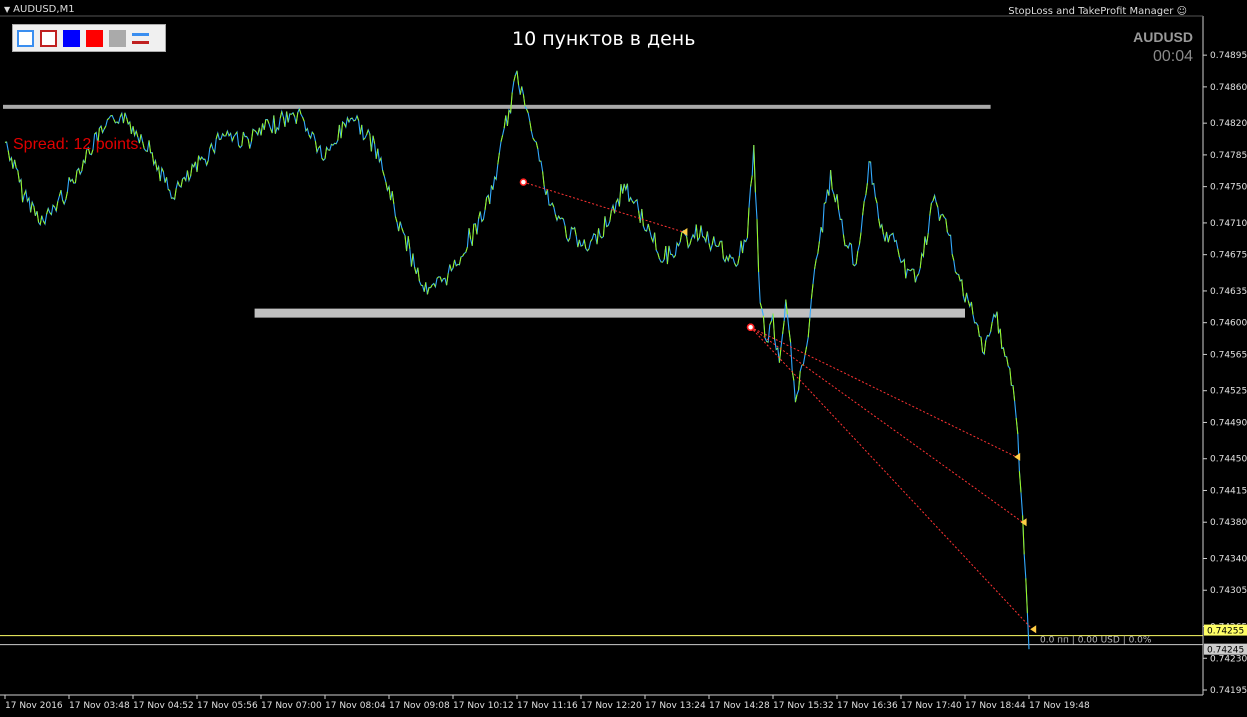 This screenshot has width=1247, height=717. What do you see at coordinates (1181, 11) in the screenshot?
I see `smiley-icon: ☺` at bounding box center [1181, 11].